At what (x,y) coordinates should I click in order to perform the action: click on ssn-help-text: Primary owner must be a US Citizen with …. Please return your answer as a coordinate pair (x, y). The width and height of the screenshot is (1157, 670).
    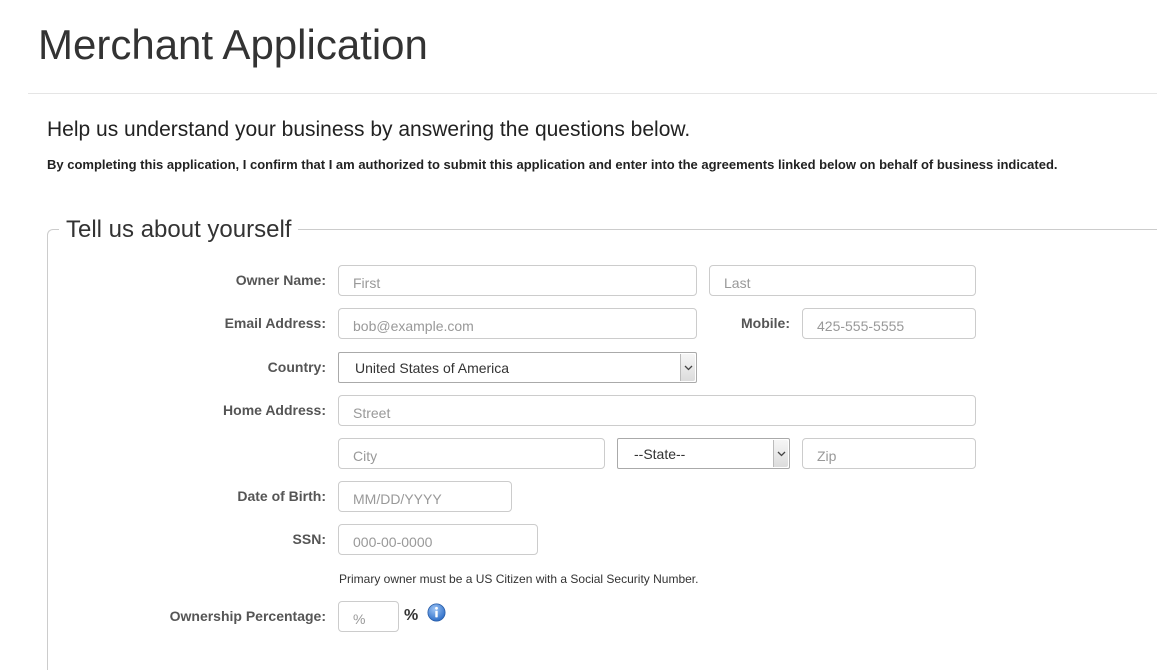
    Looking at the image, I should click on (519, 579).